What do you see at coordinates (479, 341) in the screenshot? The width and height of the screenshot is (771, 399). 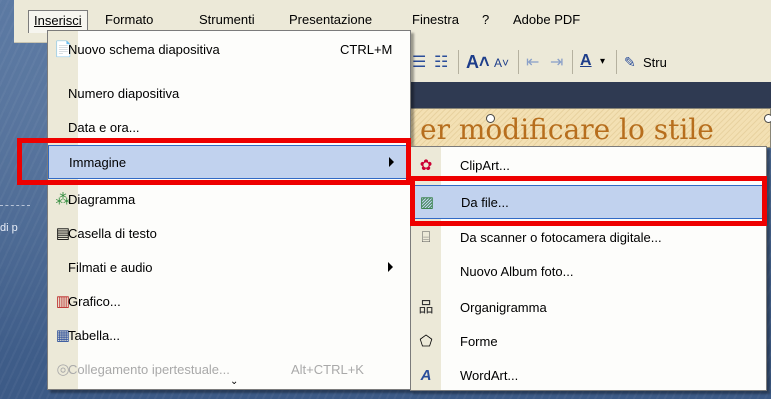 I see `submenu-item-label: Forme` at bounding box center [479, 341].